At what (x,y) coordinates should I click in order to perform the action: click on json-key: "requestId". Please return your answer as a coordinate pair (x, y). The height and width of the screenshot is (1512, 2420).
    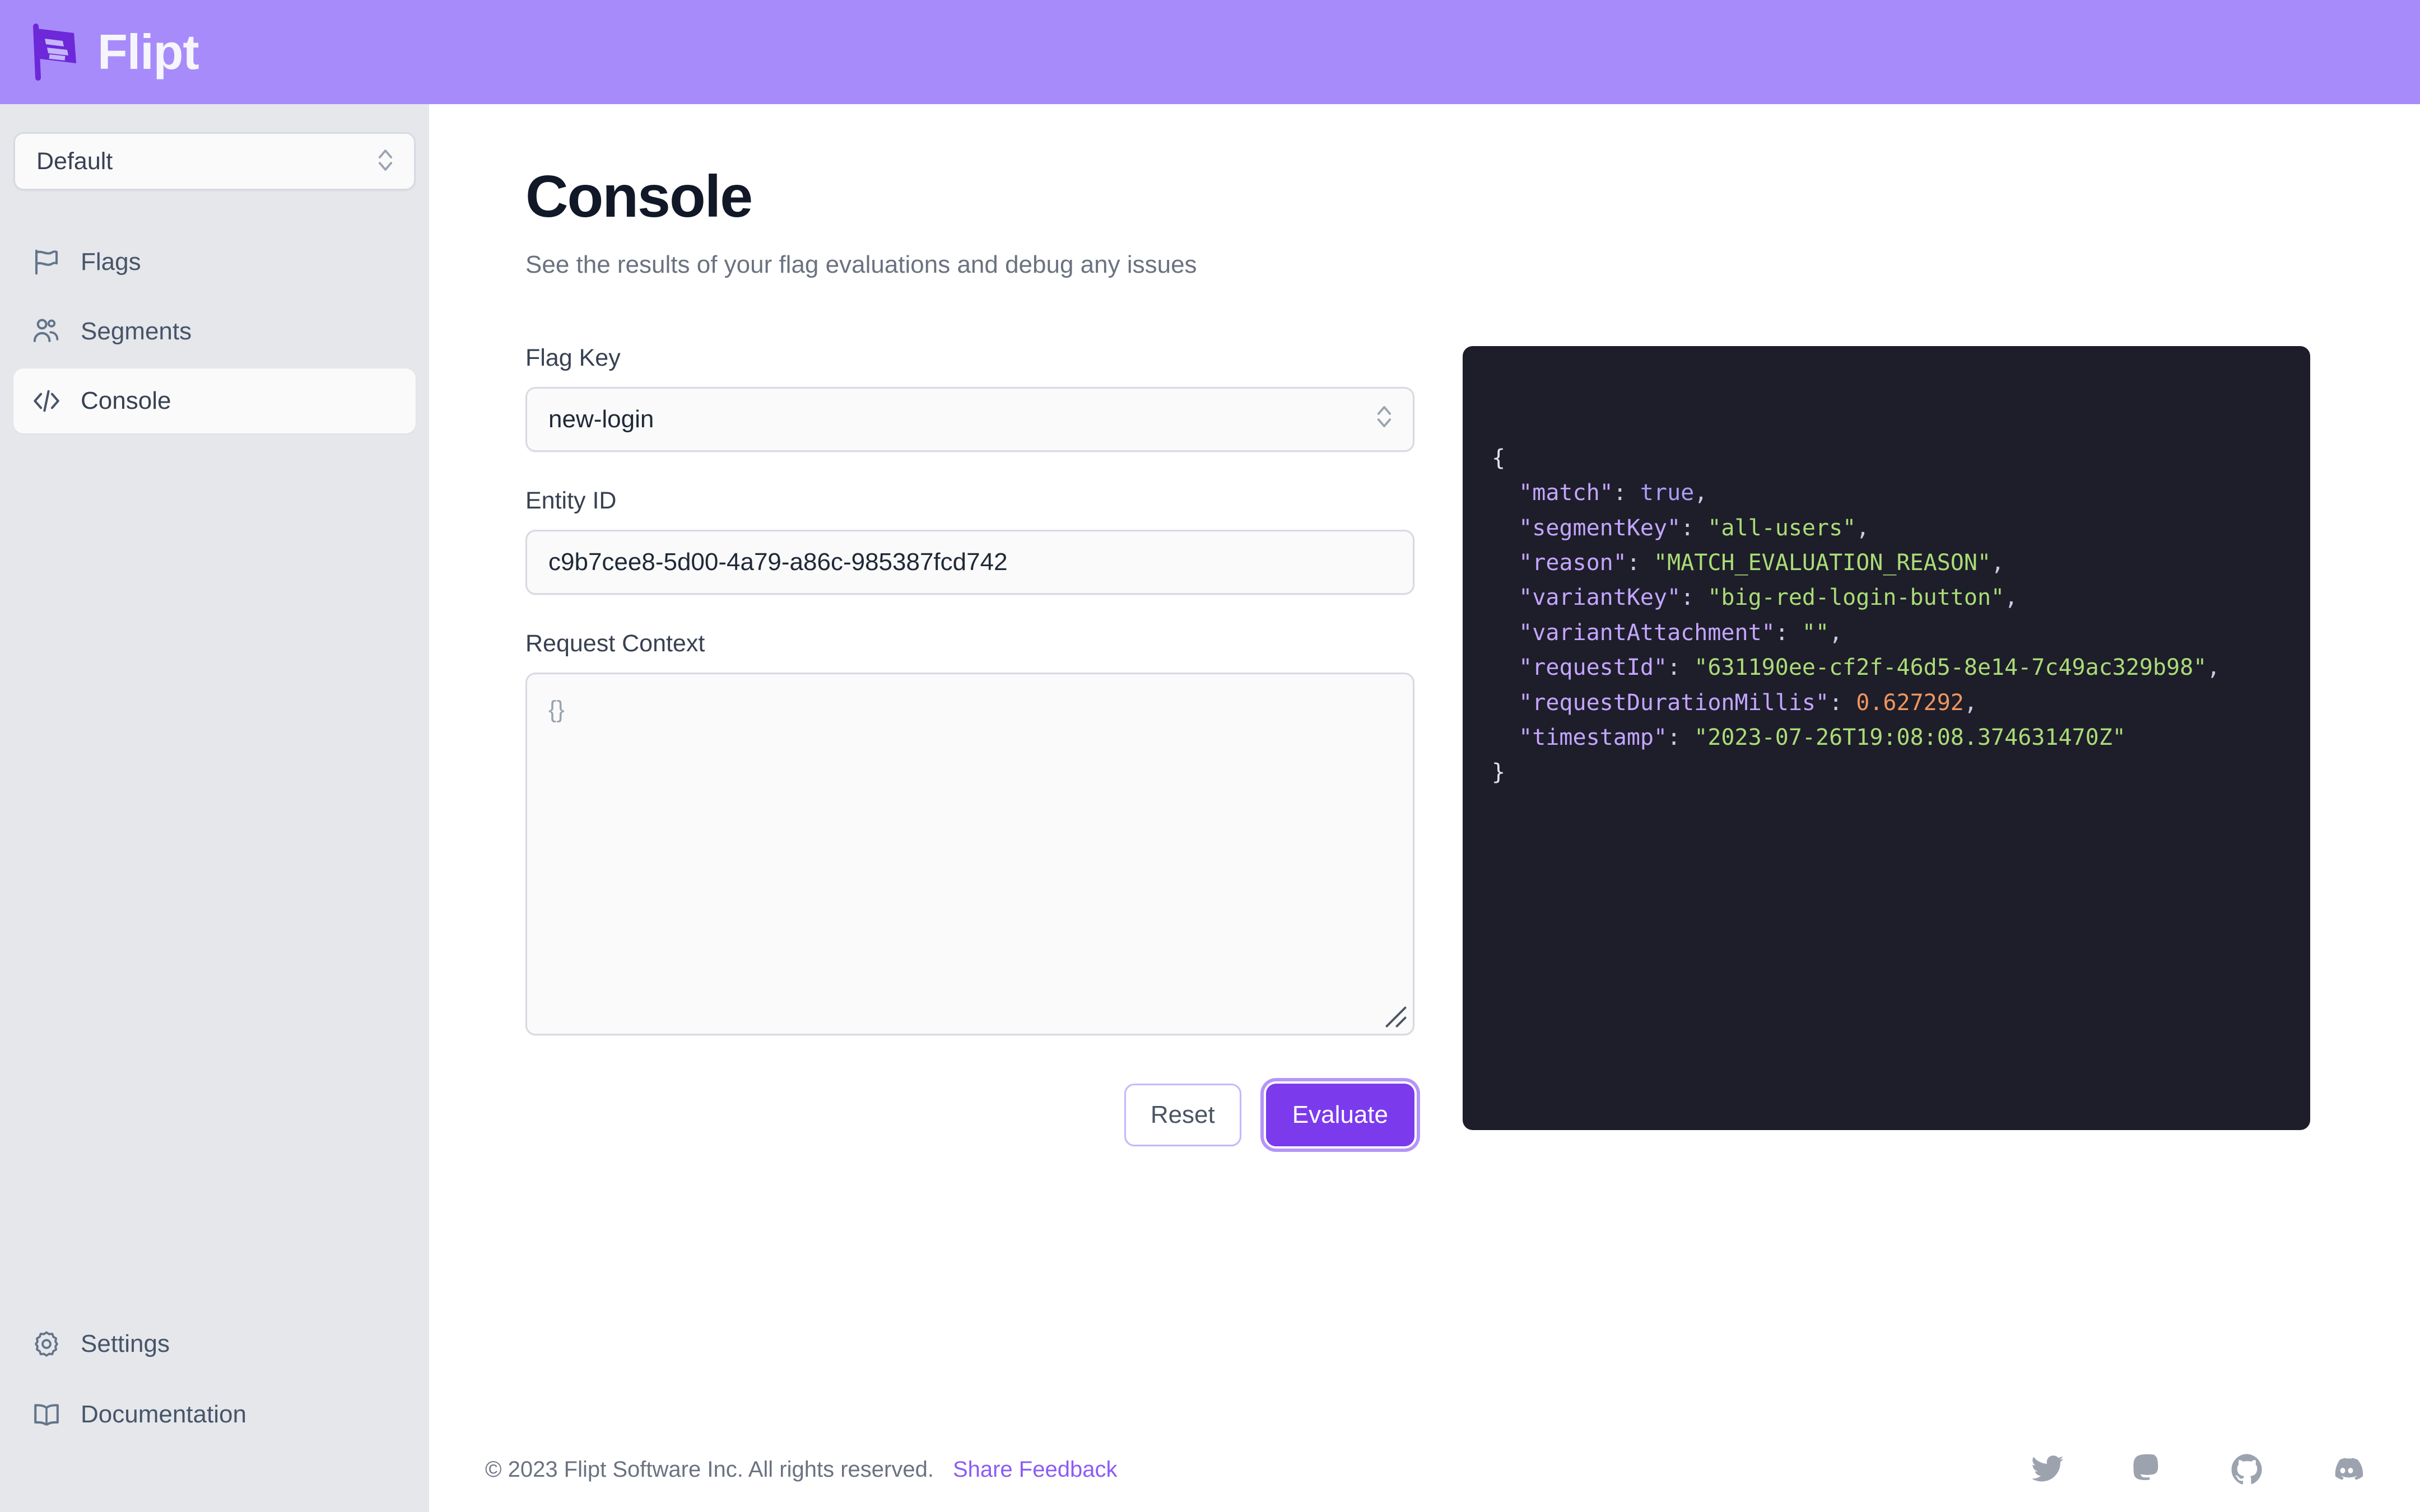
    Looking at the image, I should click on (1594, 668).